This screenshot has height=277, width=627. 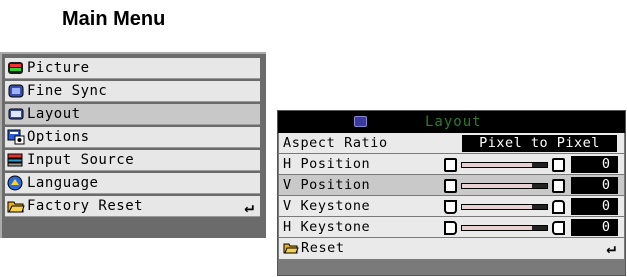 I want to click on v-position-row: V Position 0, so click(x=451, y=185).